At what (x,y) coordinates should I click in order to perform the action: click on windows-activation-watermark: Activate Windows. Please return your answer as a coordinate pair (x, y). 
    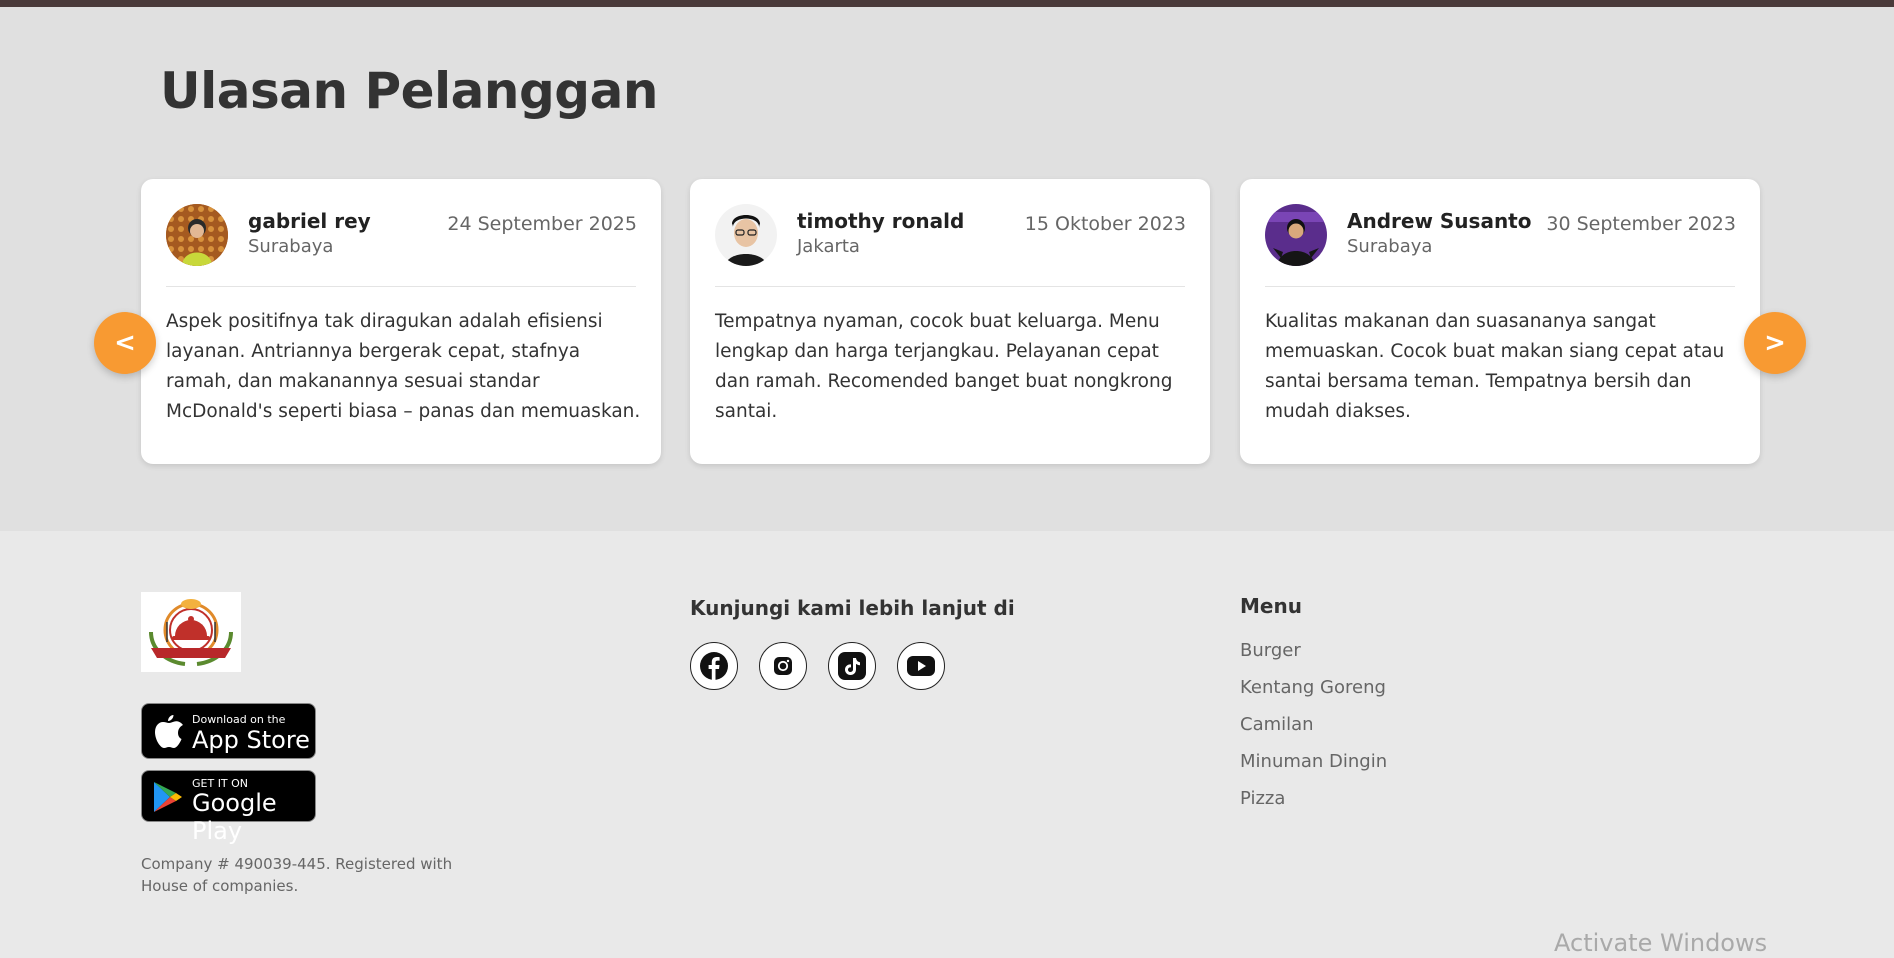
    Looking at the image, I should click on (1661, 943).